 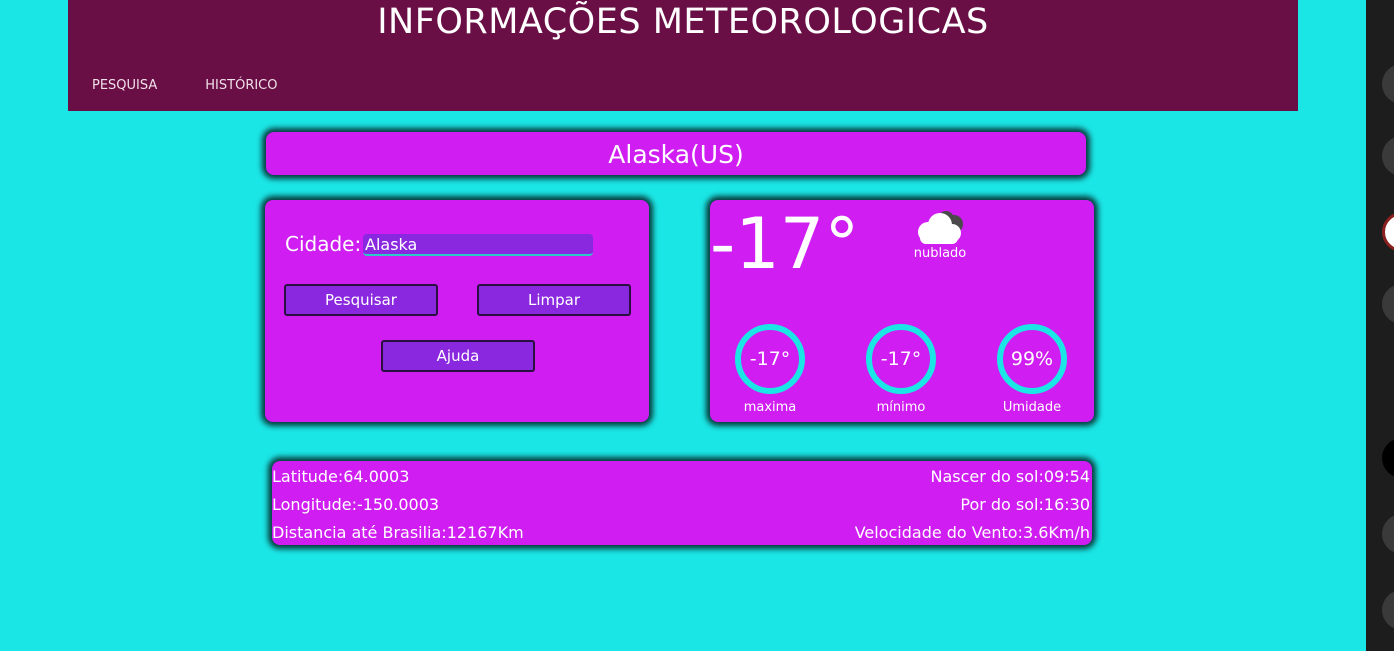 What do you see at coordinates (398, 532) in the screenshot?
I see `distance-text: Distancia até Brasilia:12167Km` at bounding box center [398, 532].